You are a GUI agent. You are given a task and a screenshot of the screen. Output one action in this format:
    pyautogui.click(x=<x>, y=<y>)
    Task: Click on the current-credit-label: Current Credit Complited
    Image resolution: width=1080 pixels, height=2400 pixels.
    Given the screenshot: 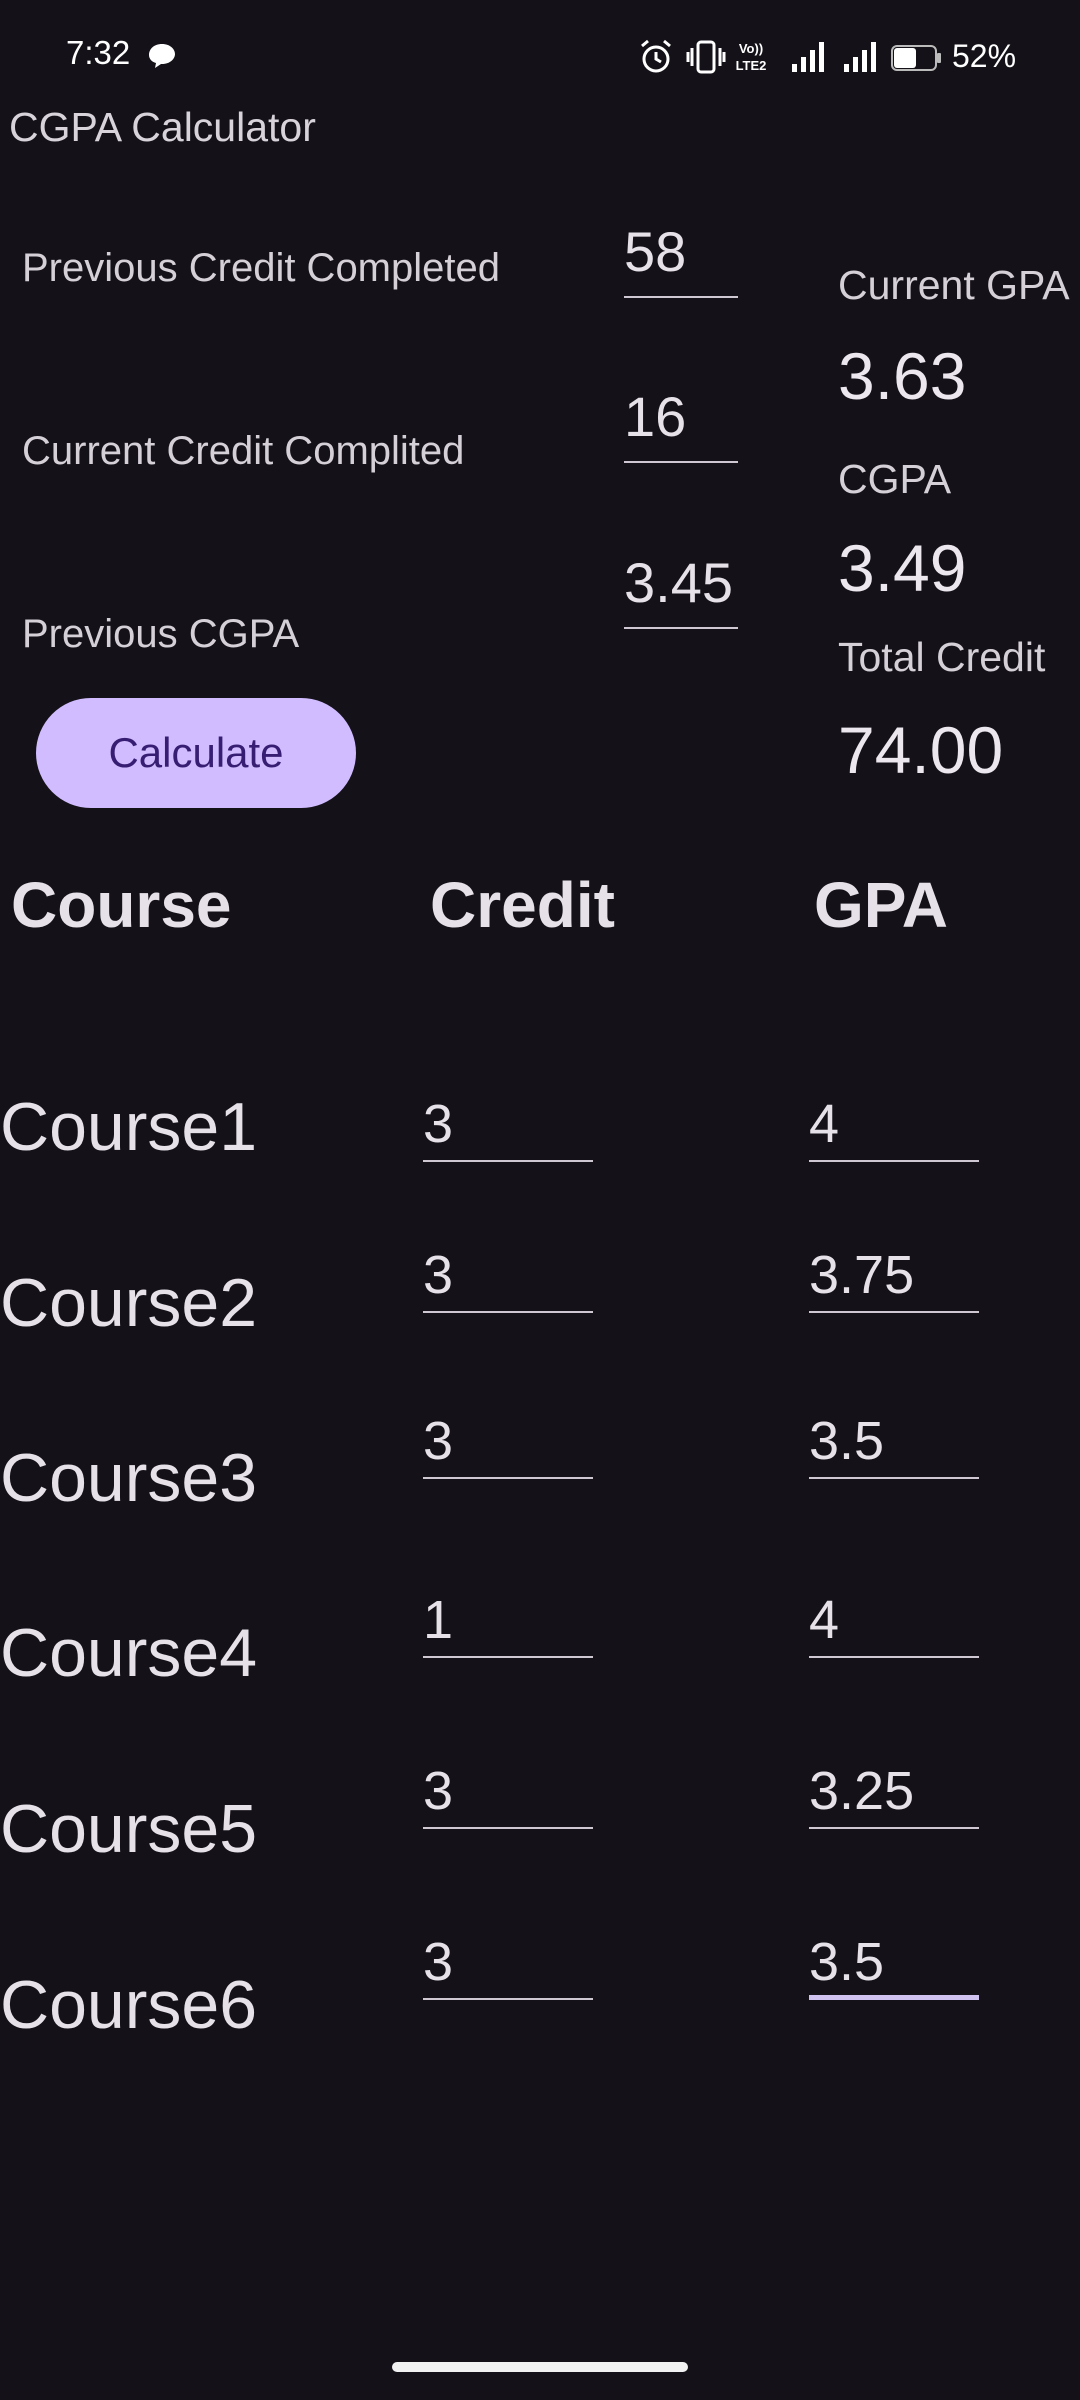 What is the action you would take?
    pyautogui.click(x=243, y=451)
    